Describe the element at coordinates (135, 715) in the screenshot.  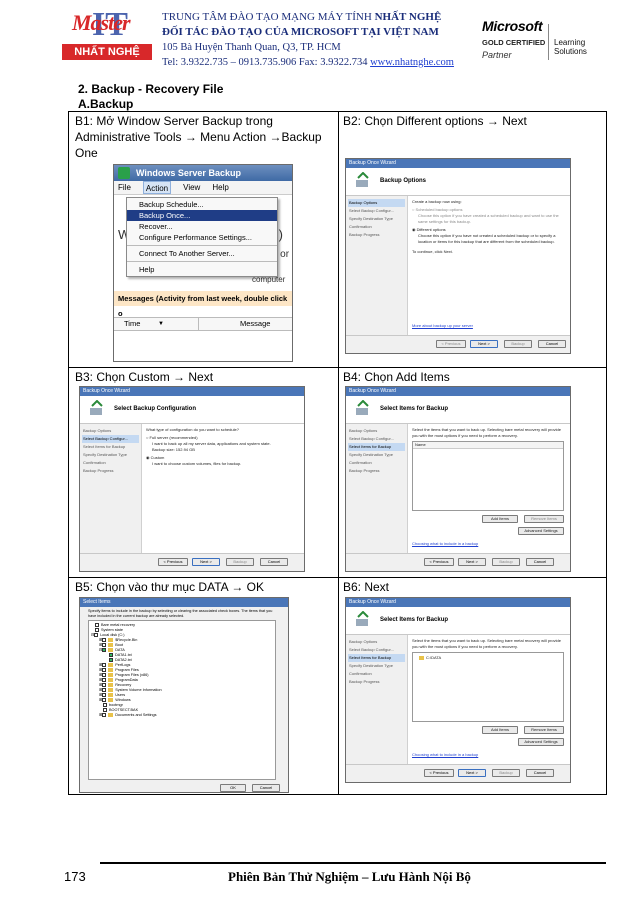
I see `tree-item: Documents and Settings` at that location.